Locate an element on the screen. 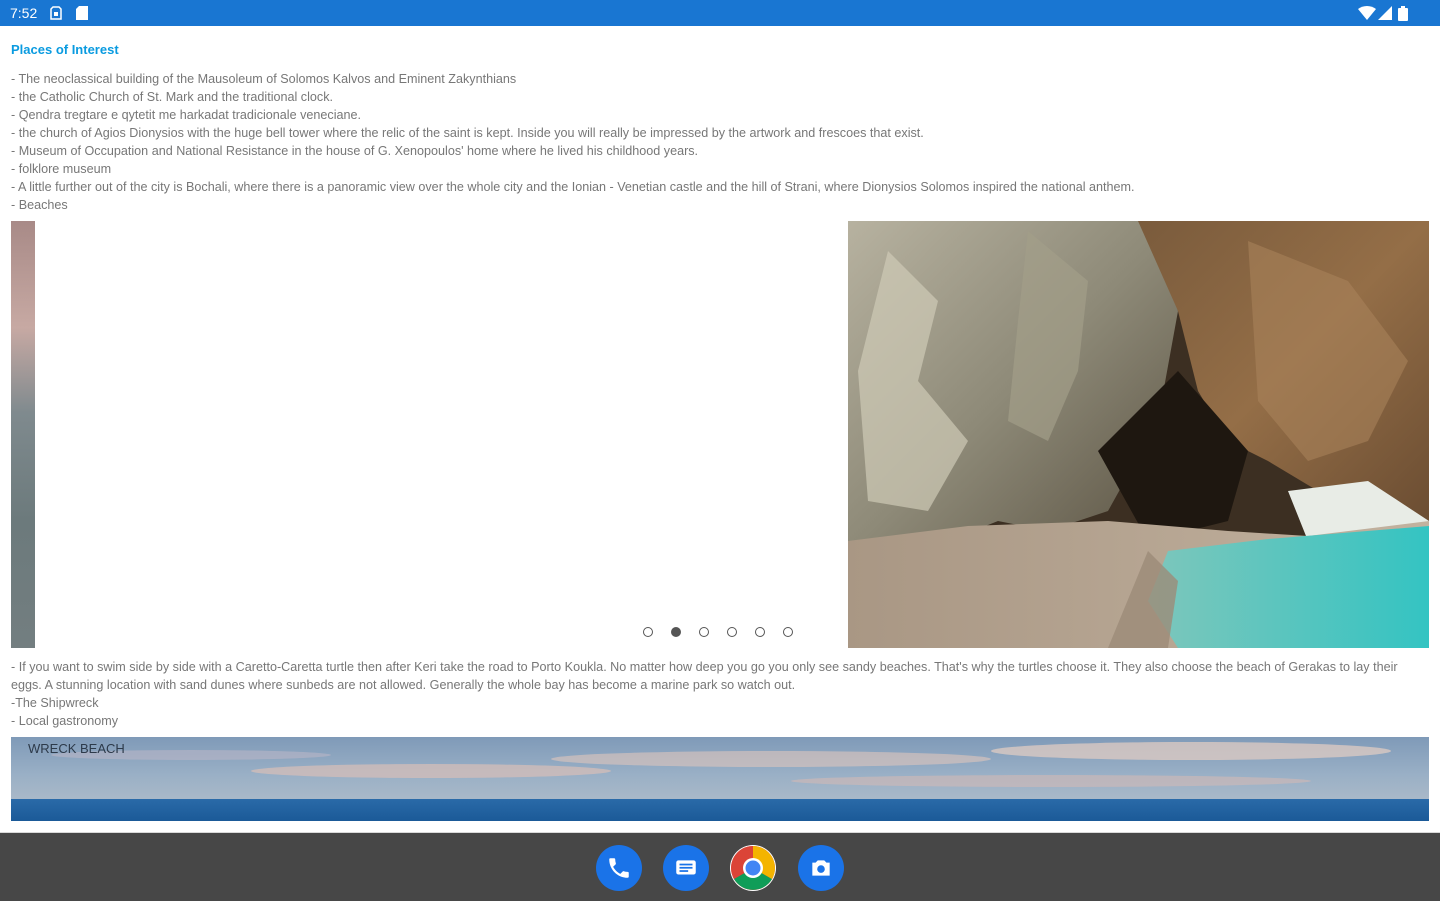 This screenshot has width=1440, height=901. wreck-beach-picture is located at coordinates (720, 779).